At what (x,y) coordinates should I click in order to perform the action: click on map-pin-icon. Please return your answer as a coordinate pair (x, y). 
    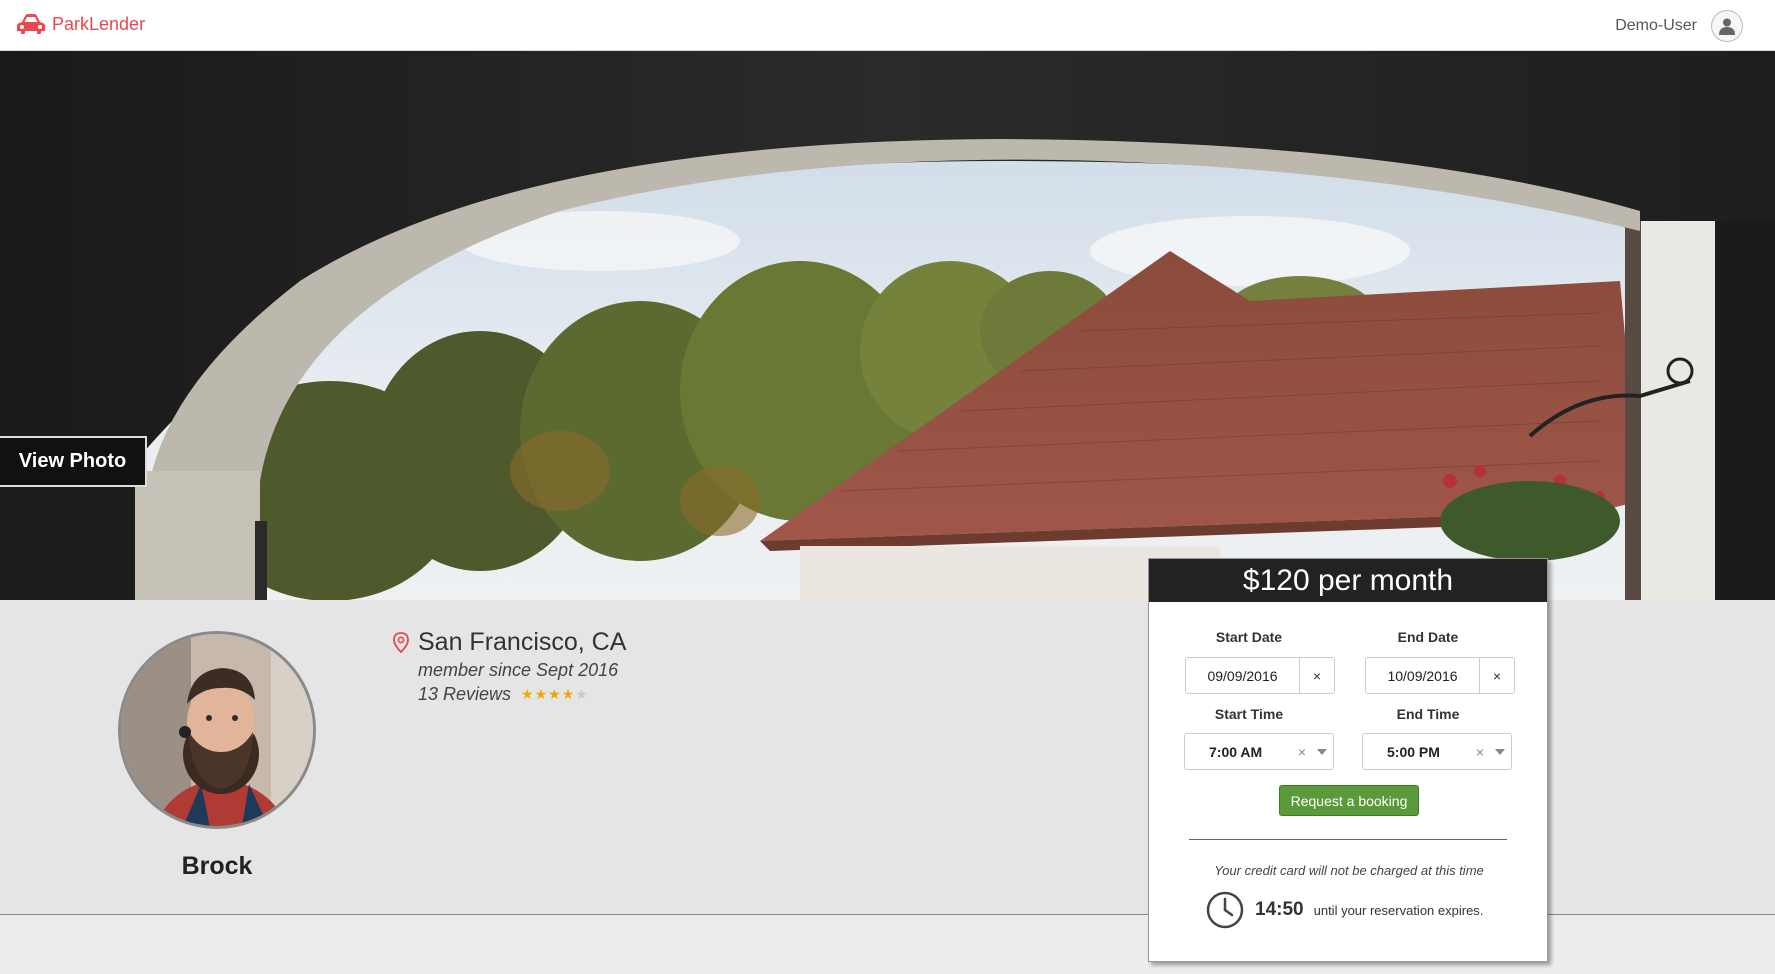
    Looking at the image, I should click on (401, 642).